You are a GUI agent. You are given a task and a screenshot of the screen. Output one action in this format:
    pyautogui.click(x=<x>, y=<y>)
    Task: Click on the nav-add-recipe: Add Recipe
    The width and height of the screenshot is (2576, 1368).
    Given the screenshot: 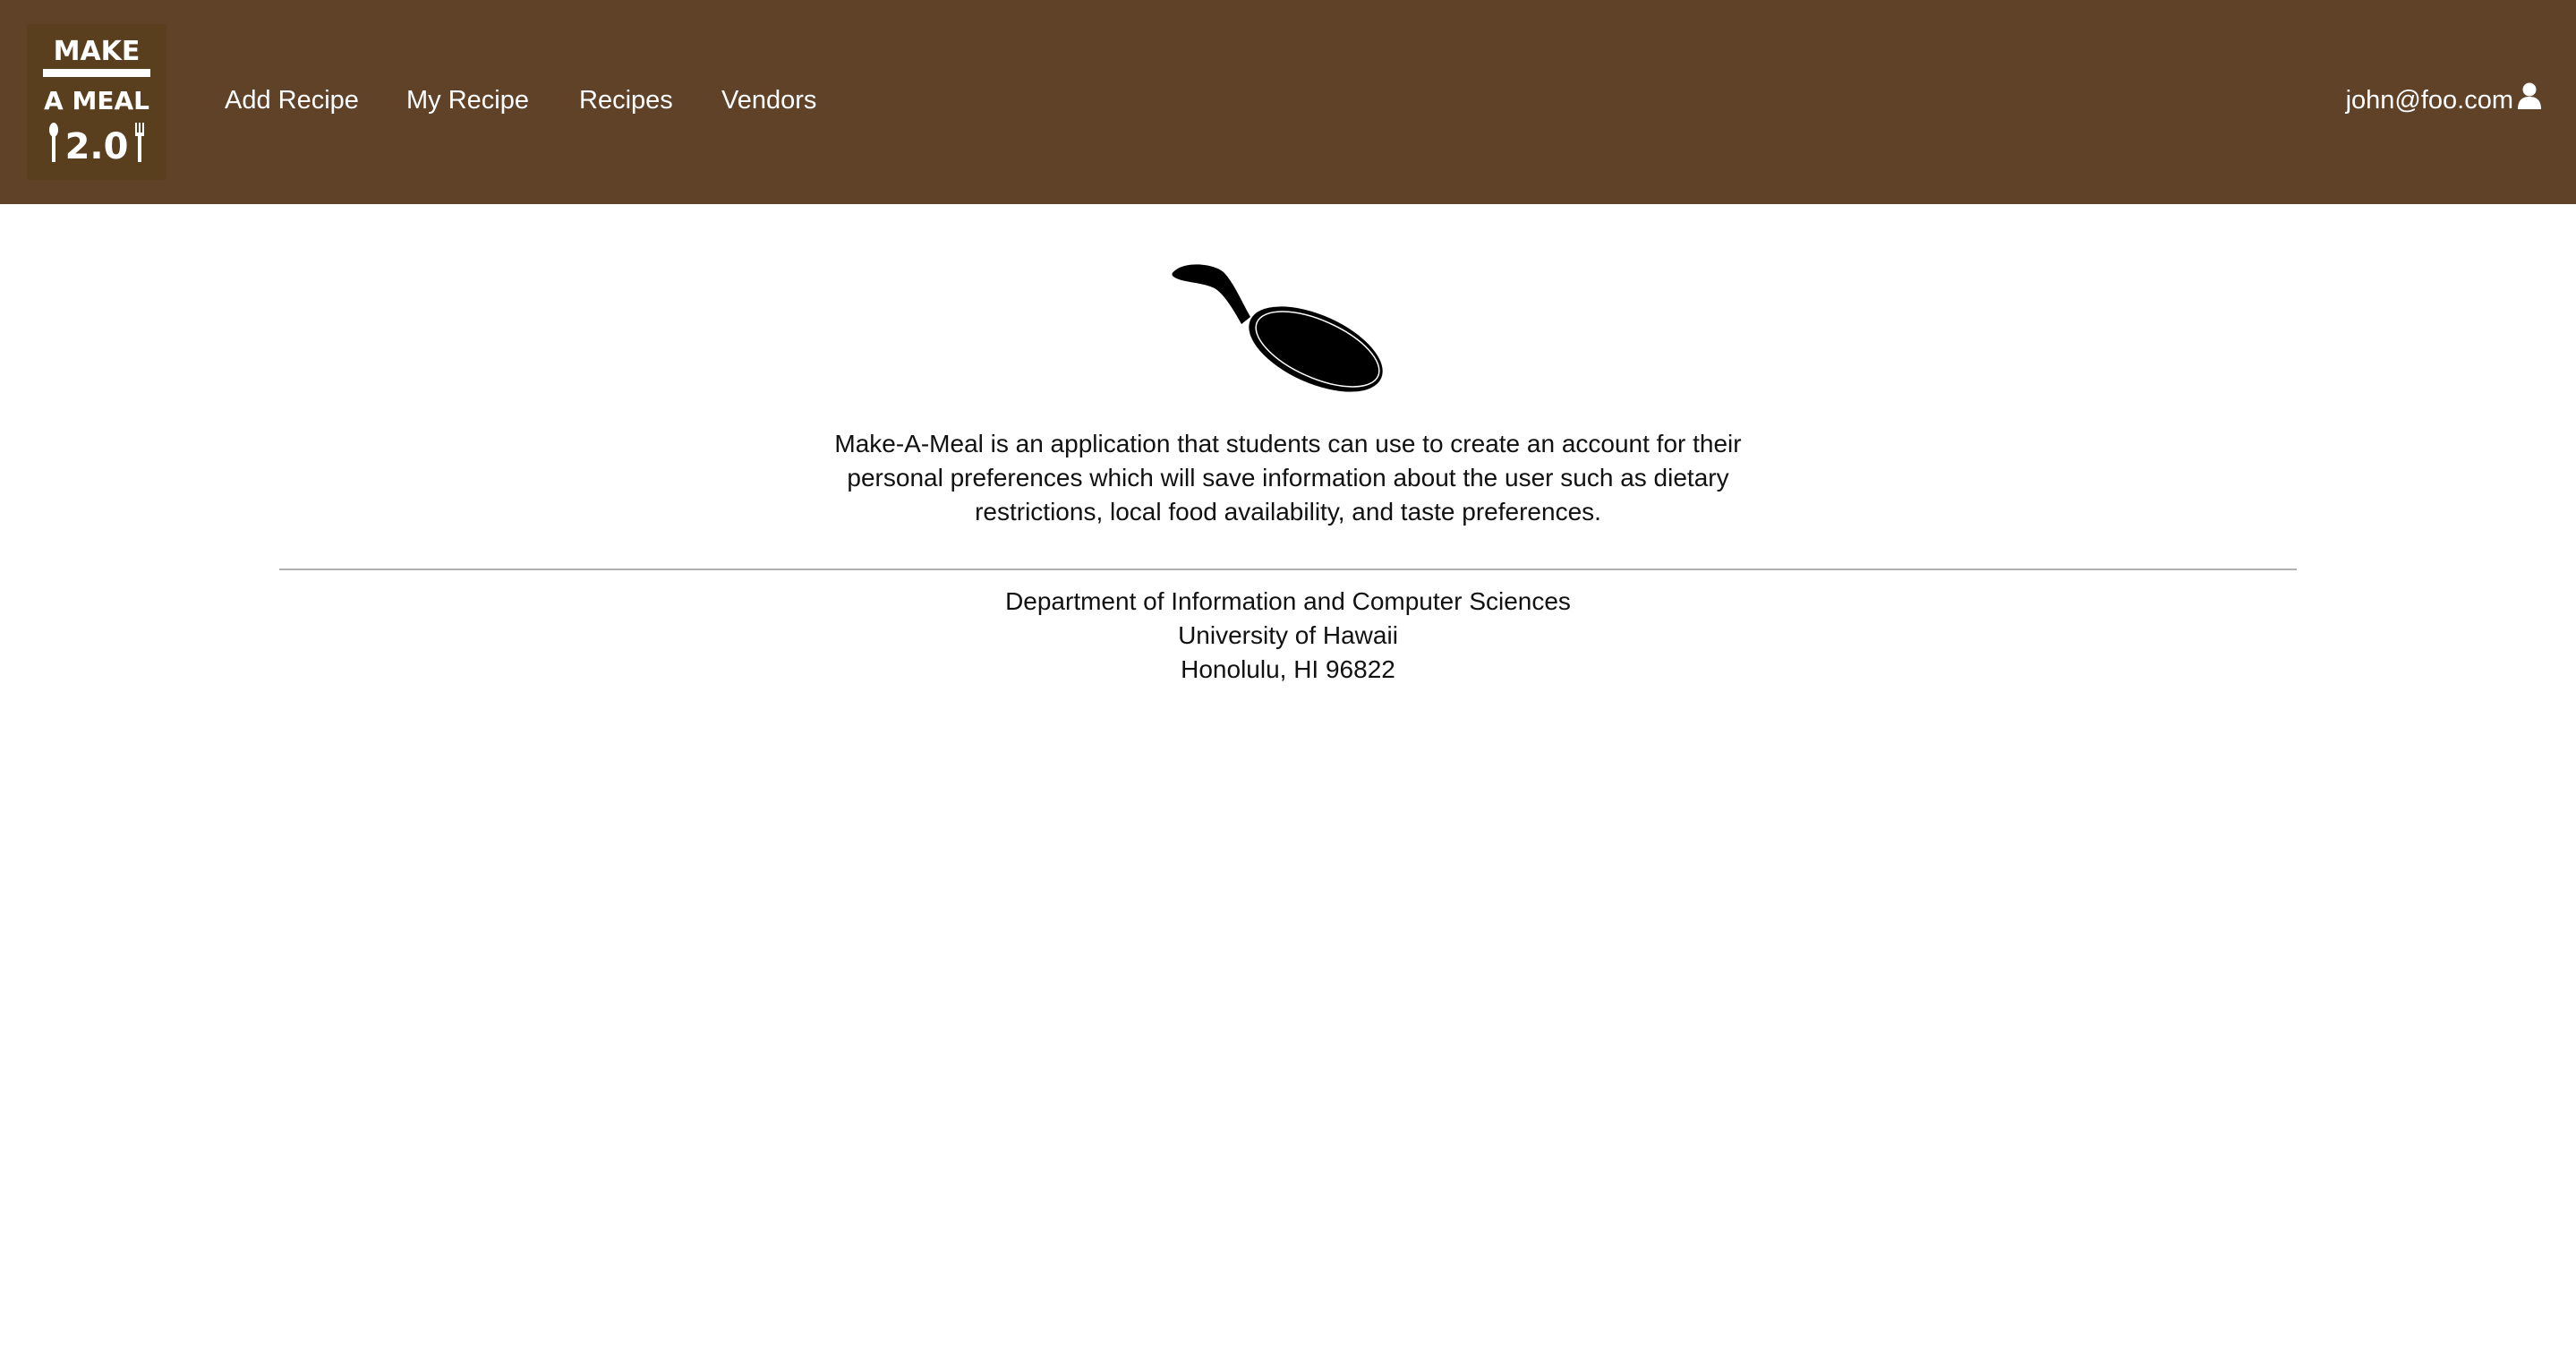 What is the action you would take?
    pyautogui.click(x=292, y=100)
    